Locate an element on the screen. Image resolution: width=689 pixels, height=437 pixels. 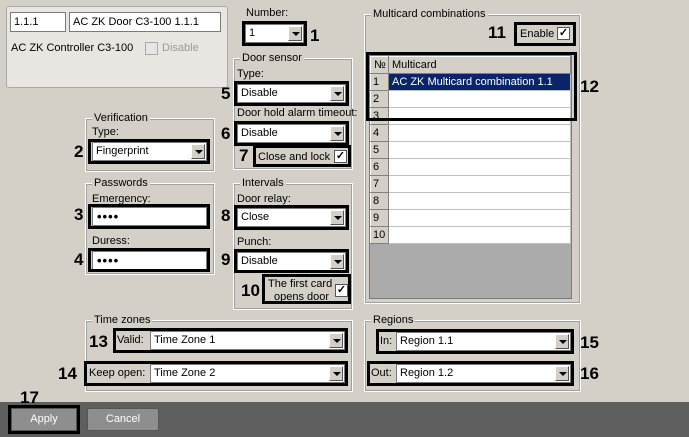
callout-12: 12 is located at coordinates (589, 86).